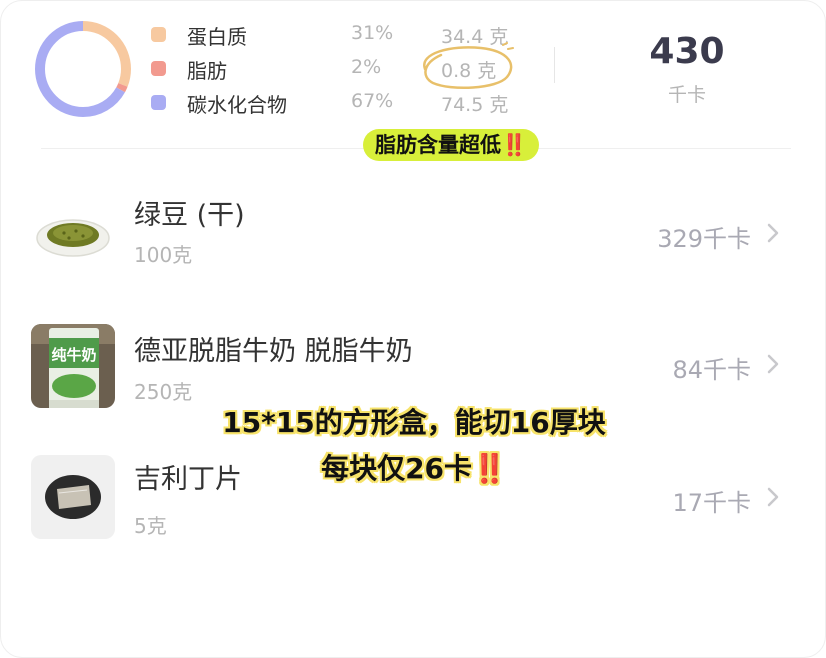 This screenshot has width=826, height=658. I want to click on food-name: 绿豆 (干), so click(189, 215).